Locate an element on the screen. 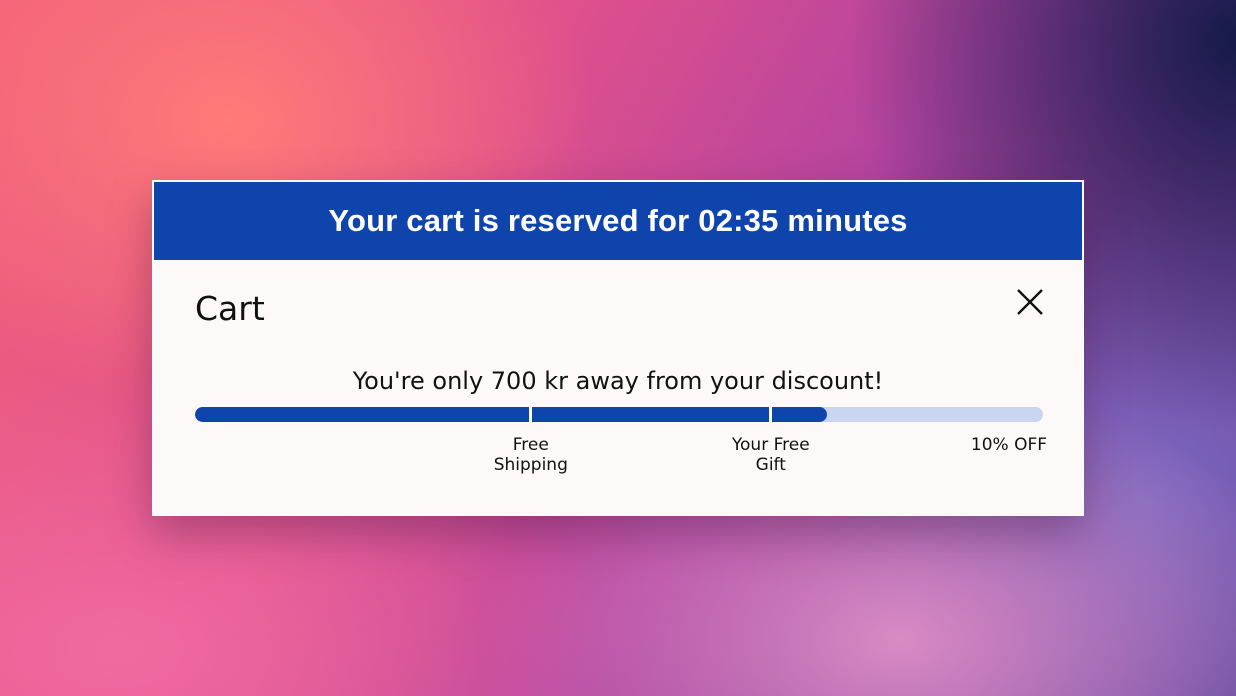  milestone-label-line1: 10% OFF is located at coordinates (1009, 445).